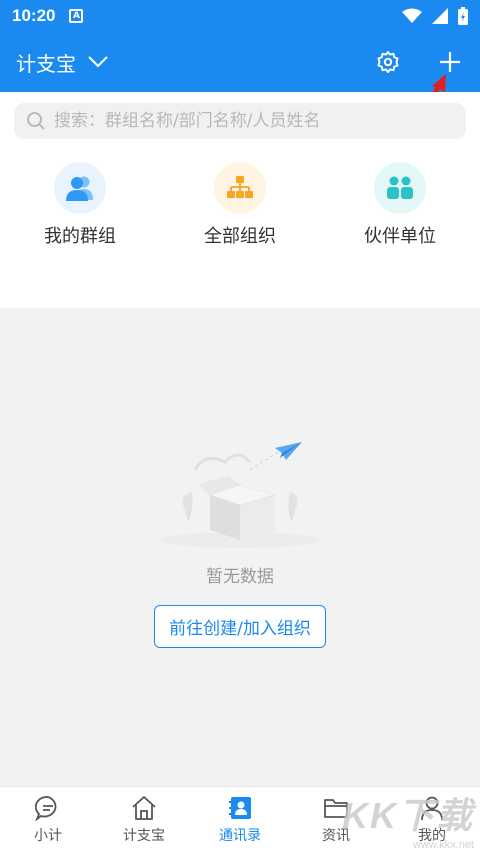 Image resolution: width=480 pixels, height=853 pixels. What do you see at coordinates (400, 188) in the screenshot?
I see `partners-icon` at bounding box center [400, 188].